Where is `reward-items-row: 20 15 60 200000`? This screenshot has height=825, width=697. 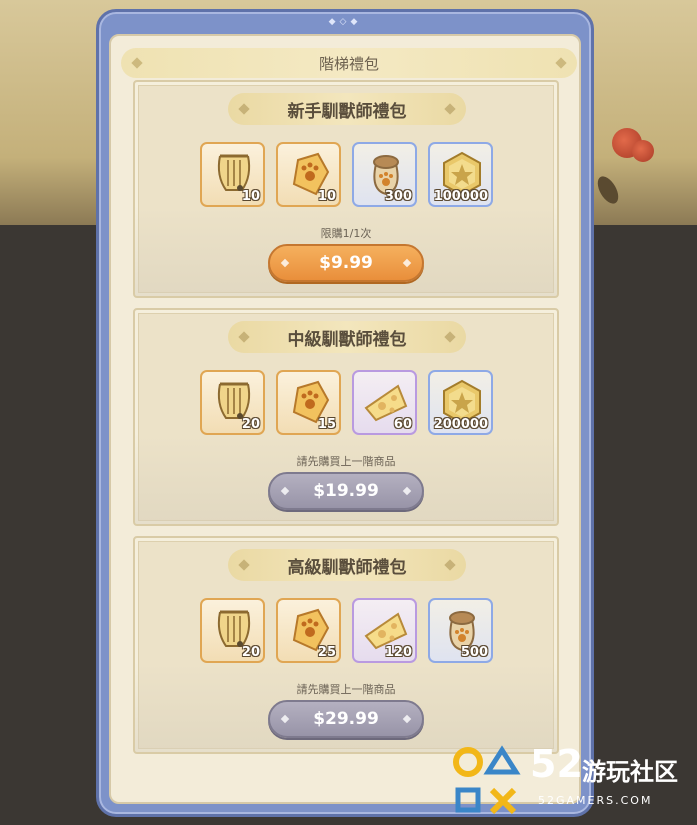
reward-items-row: 20 15 60 200000 is located at coordinates (346, 402).